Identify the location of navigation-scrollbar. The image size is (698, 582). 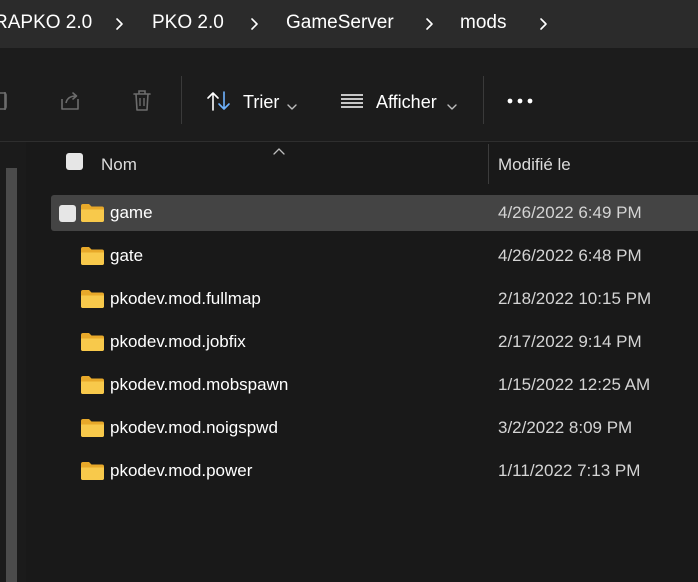
(11, 375).